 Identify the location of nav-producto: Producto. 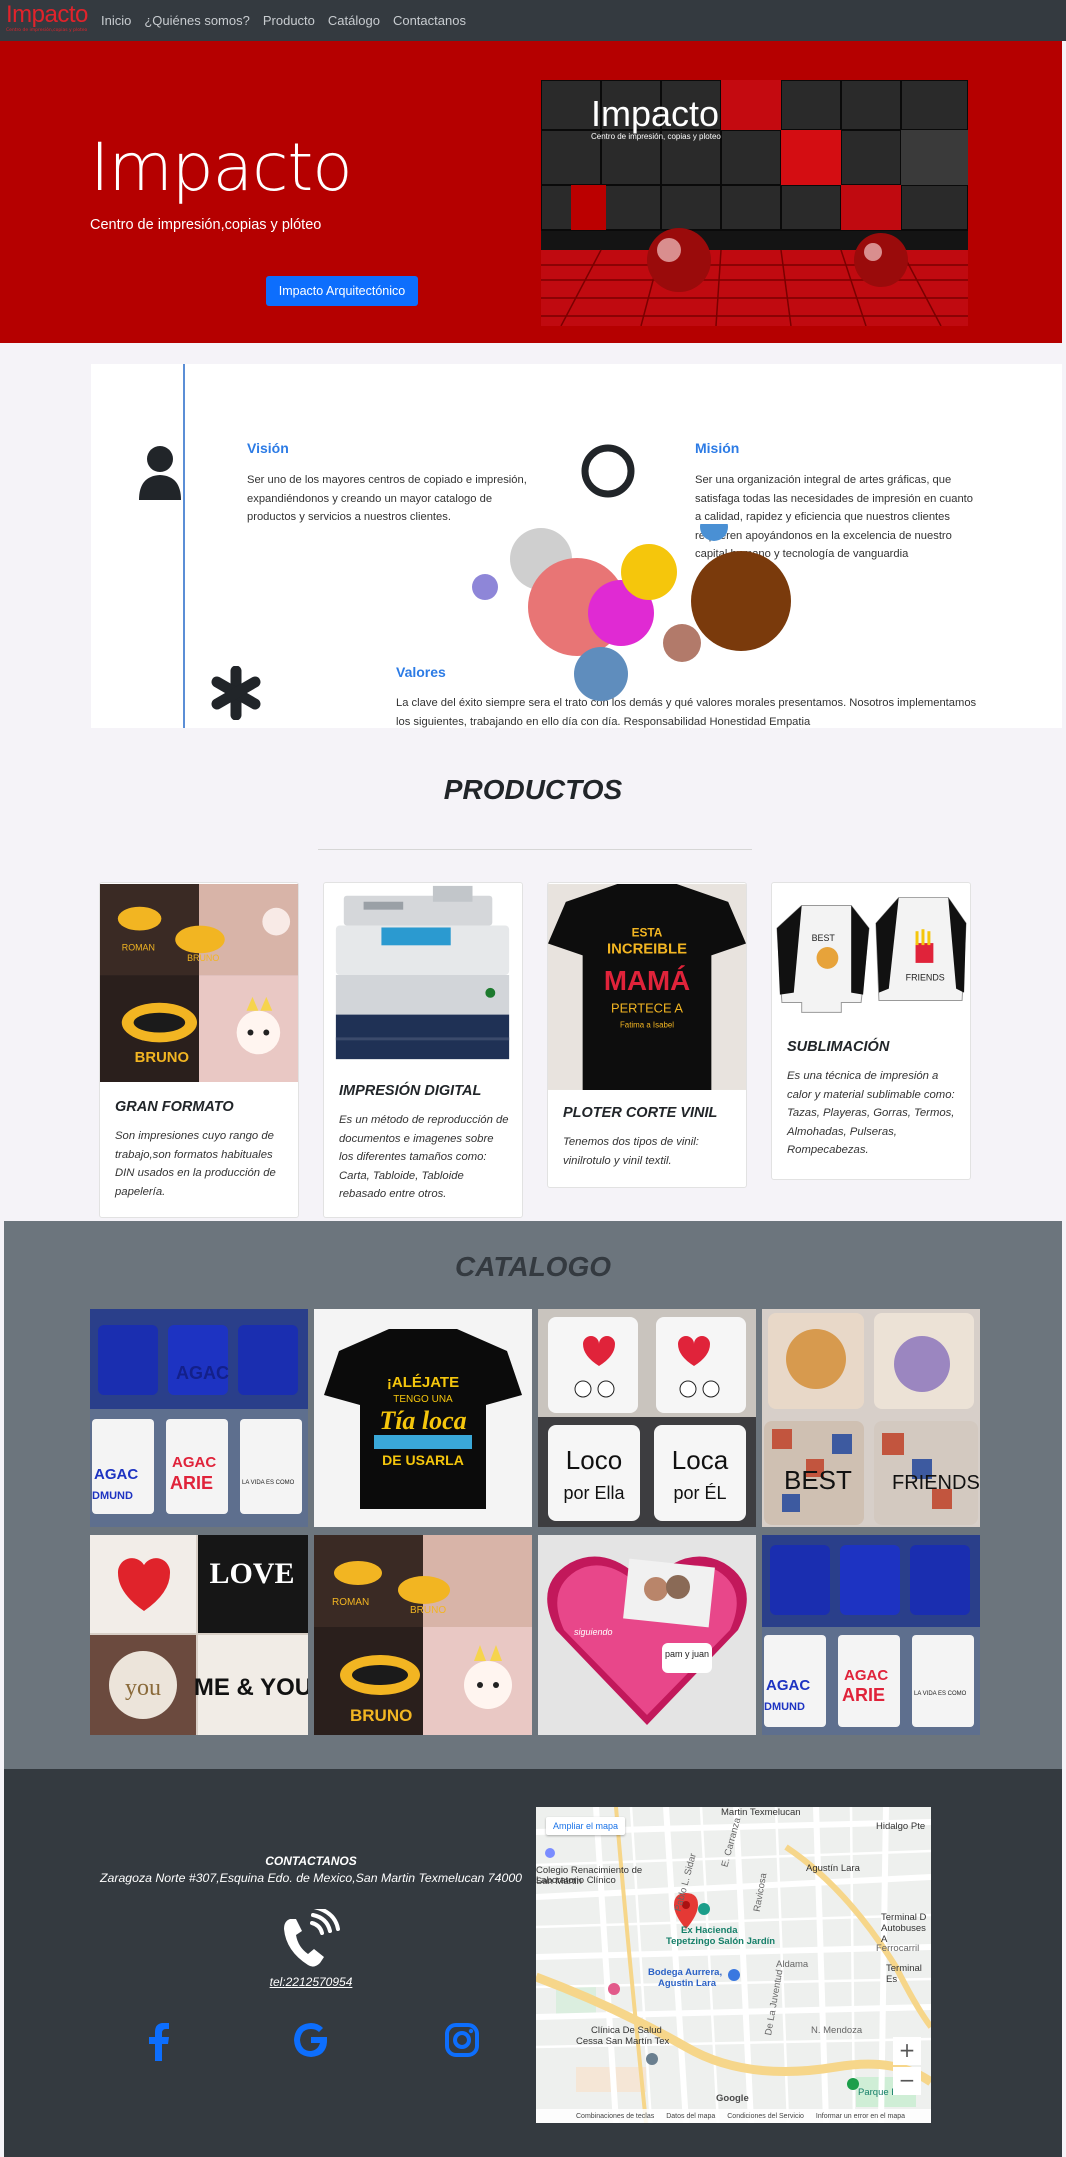
(289, 20).